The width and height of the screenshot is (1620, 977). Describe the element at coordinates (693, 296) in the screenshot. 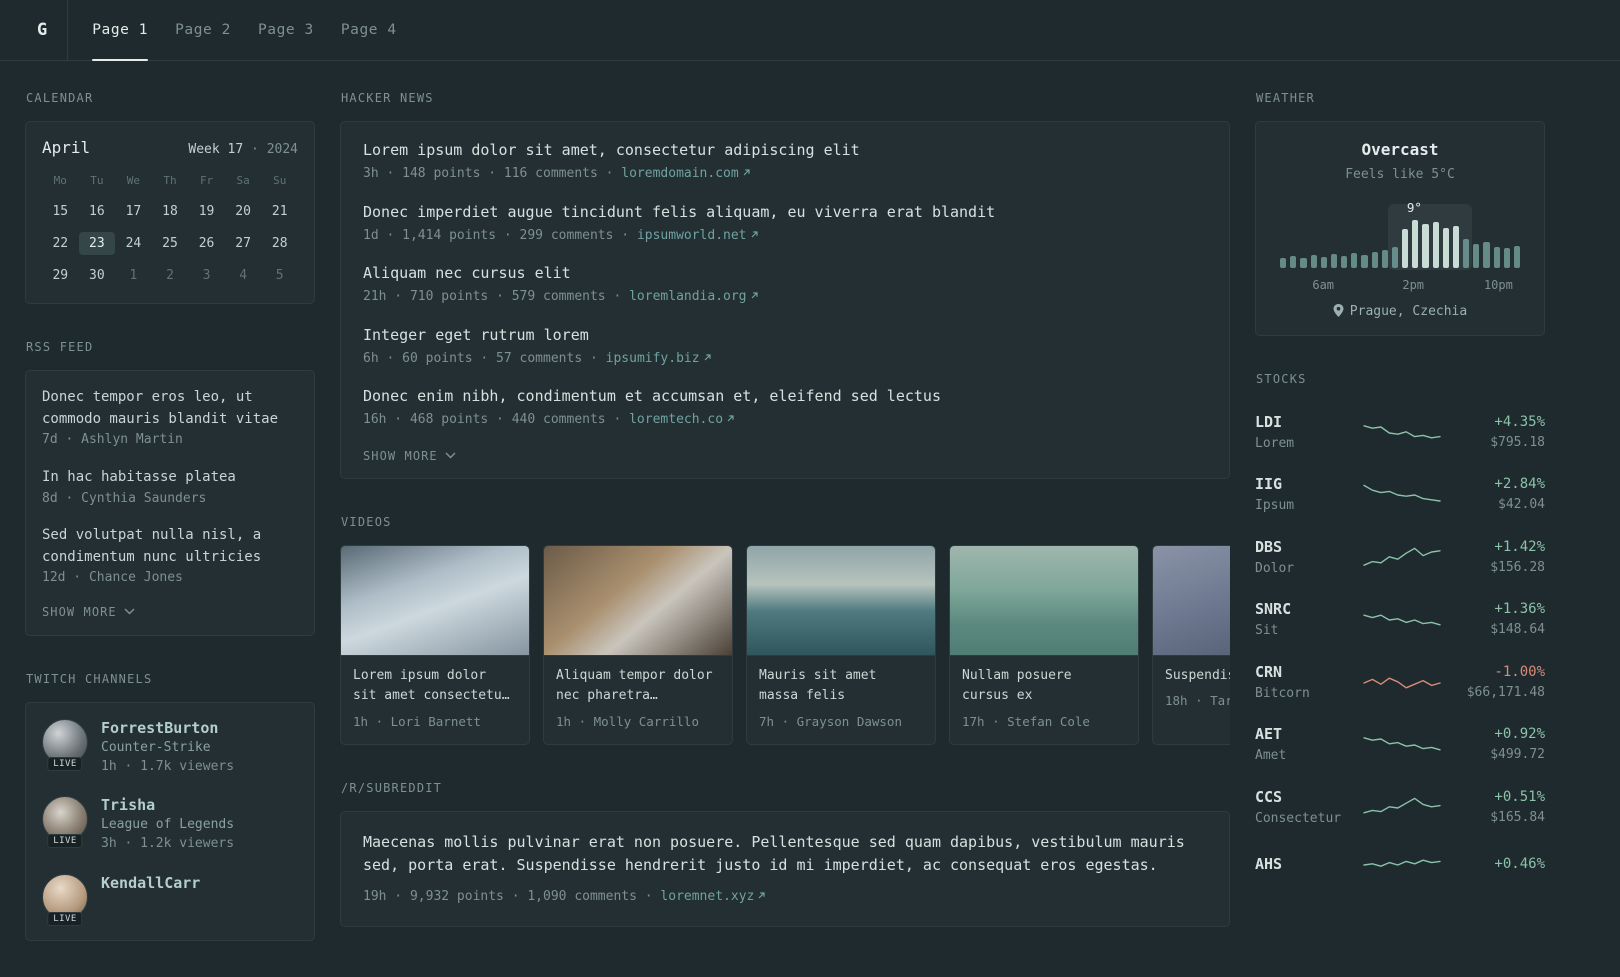

I see `hn-domain-link: loremlandia.org` at that location.